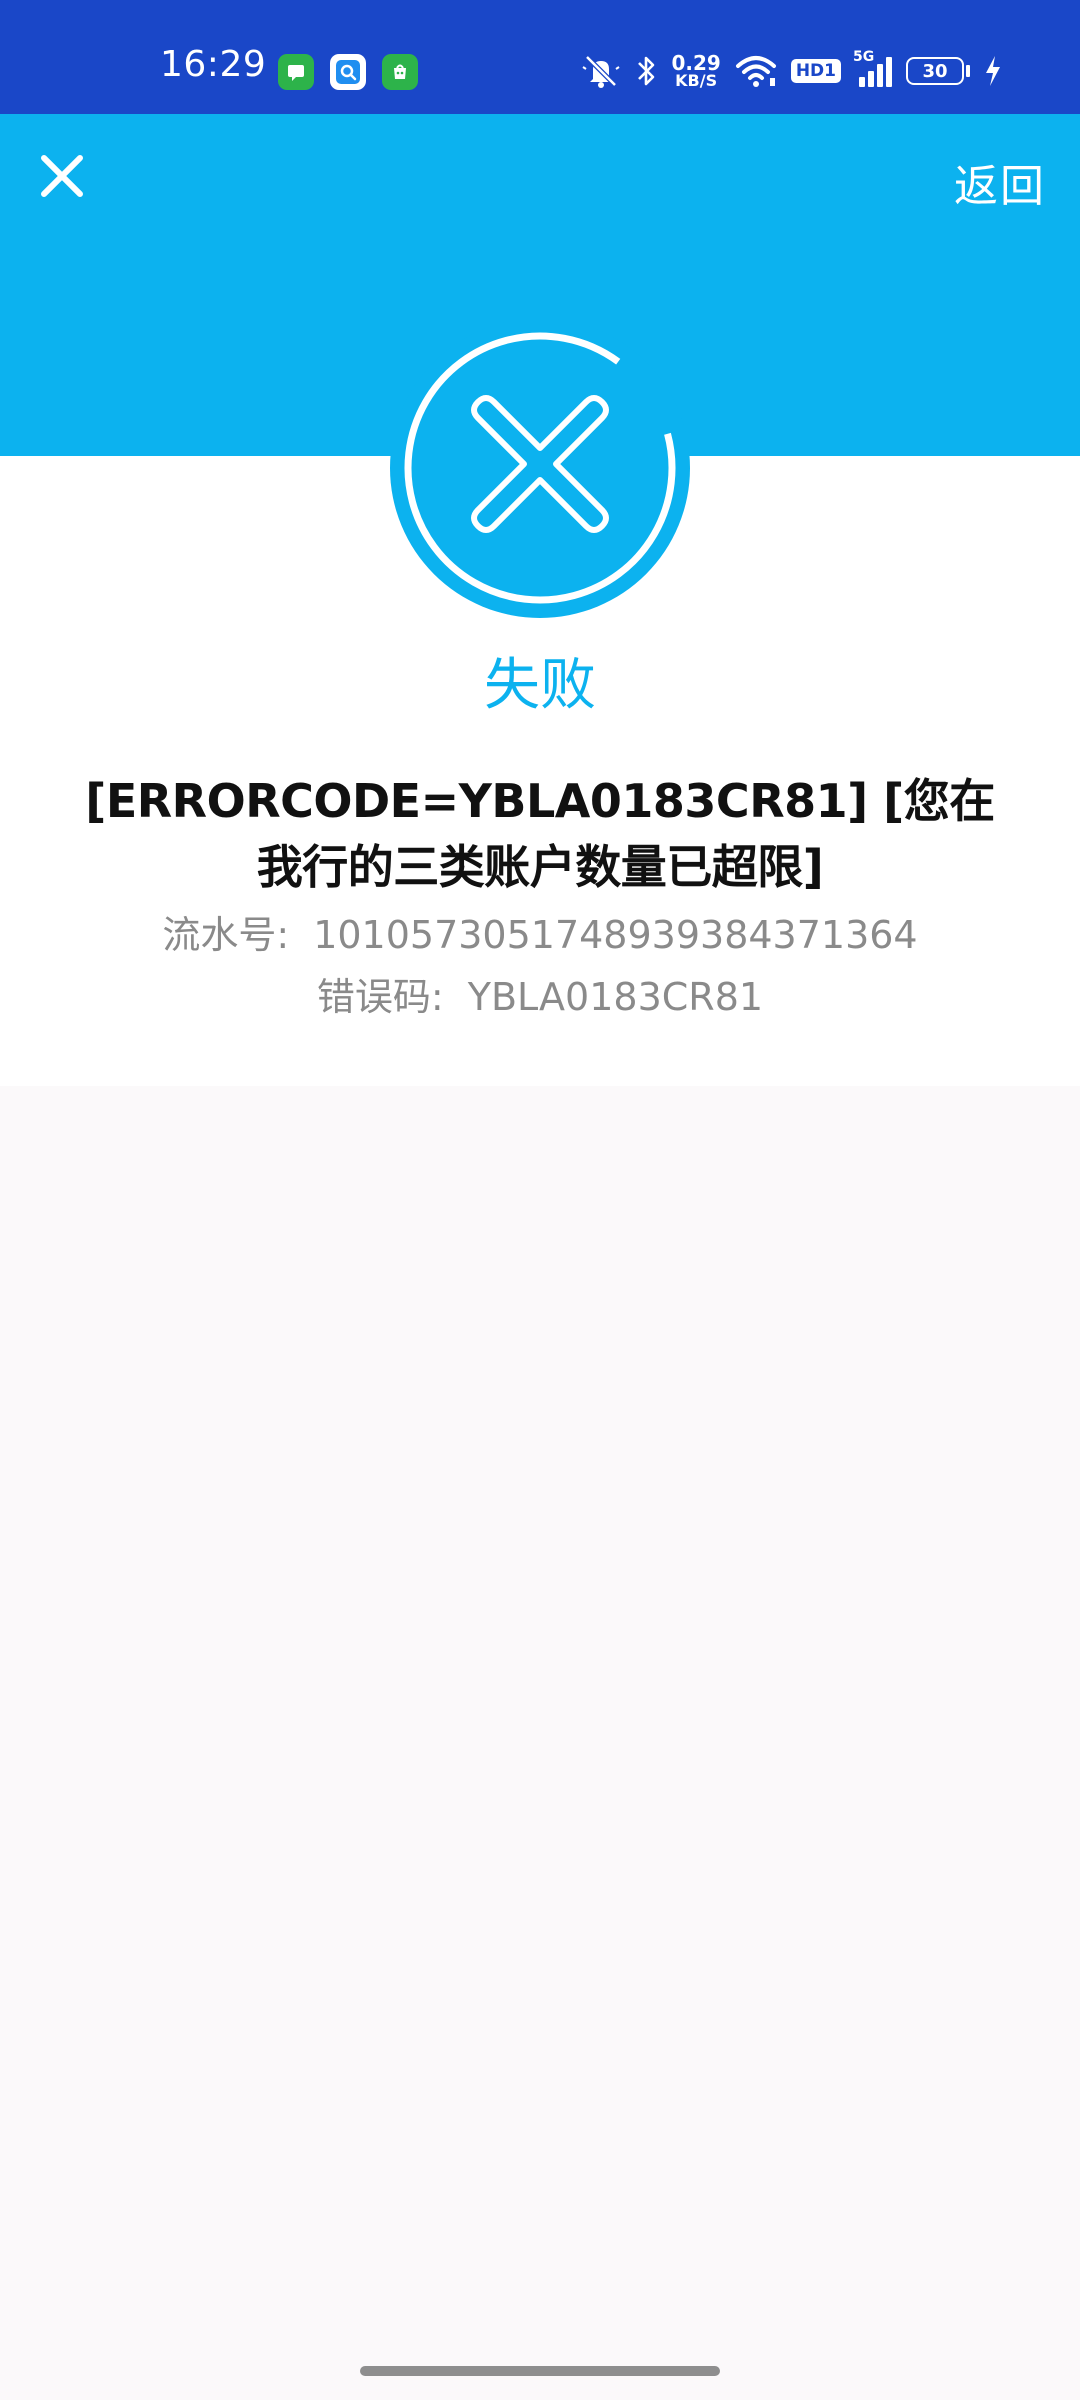 The image size is (1080, 2400). I want to click on failure-x-icon, so click(540, 468).